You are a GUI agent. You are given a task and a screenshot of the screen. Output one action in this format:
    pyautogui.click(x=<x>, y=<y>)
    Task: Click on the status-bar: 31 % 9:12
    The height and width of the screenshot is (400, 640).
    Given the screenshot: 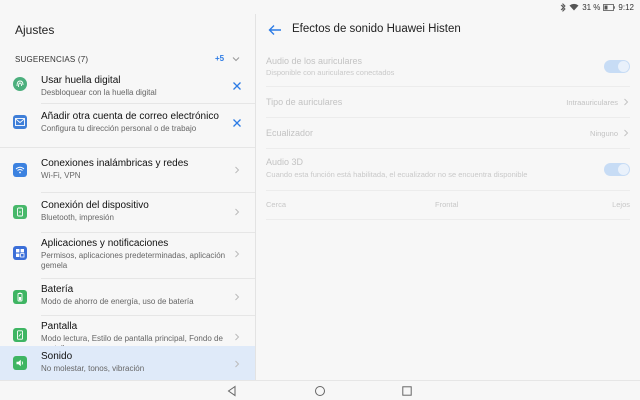 What is the action you would take?
    pyautogui.click(x=320, y=7)
    